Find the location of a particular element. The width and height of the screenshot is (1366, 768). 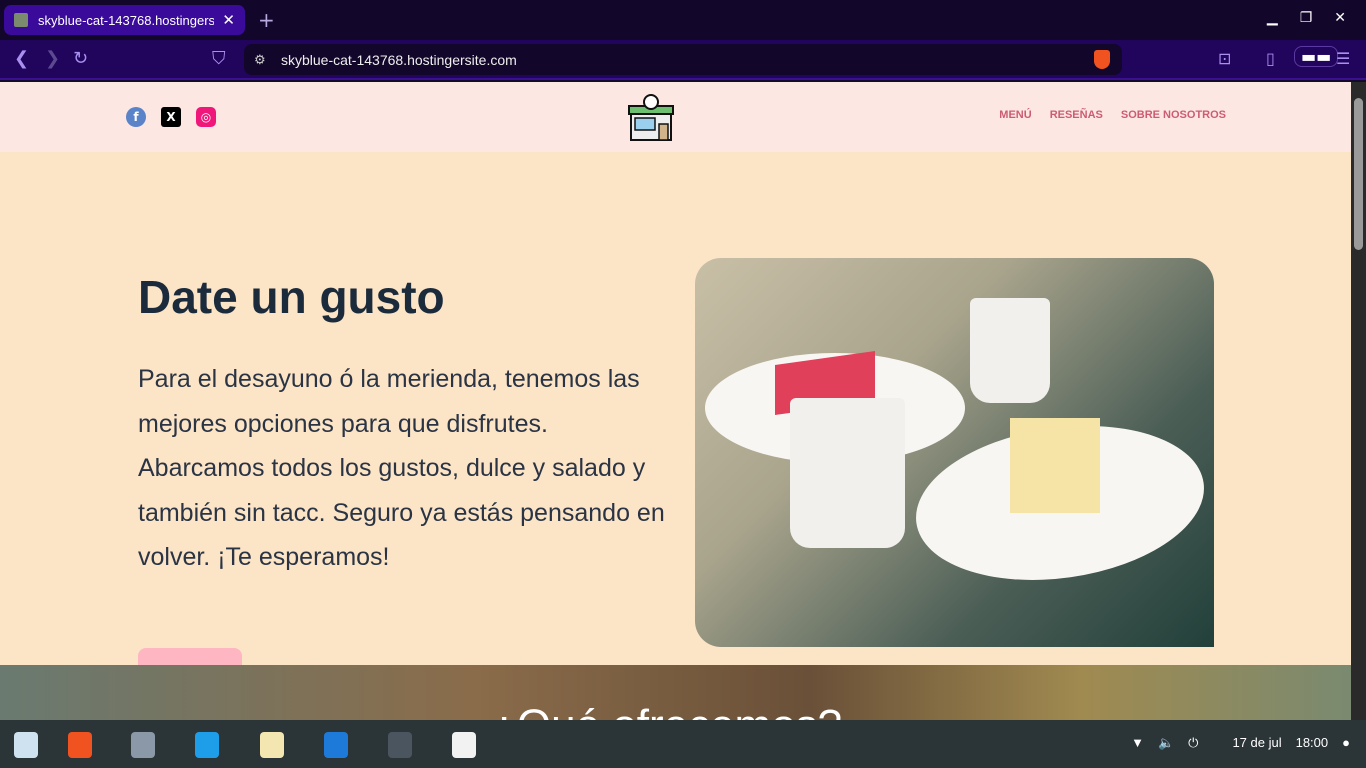

date: 17 de jul is located at coordinates (1257, 742).